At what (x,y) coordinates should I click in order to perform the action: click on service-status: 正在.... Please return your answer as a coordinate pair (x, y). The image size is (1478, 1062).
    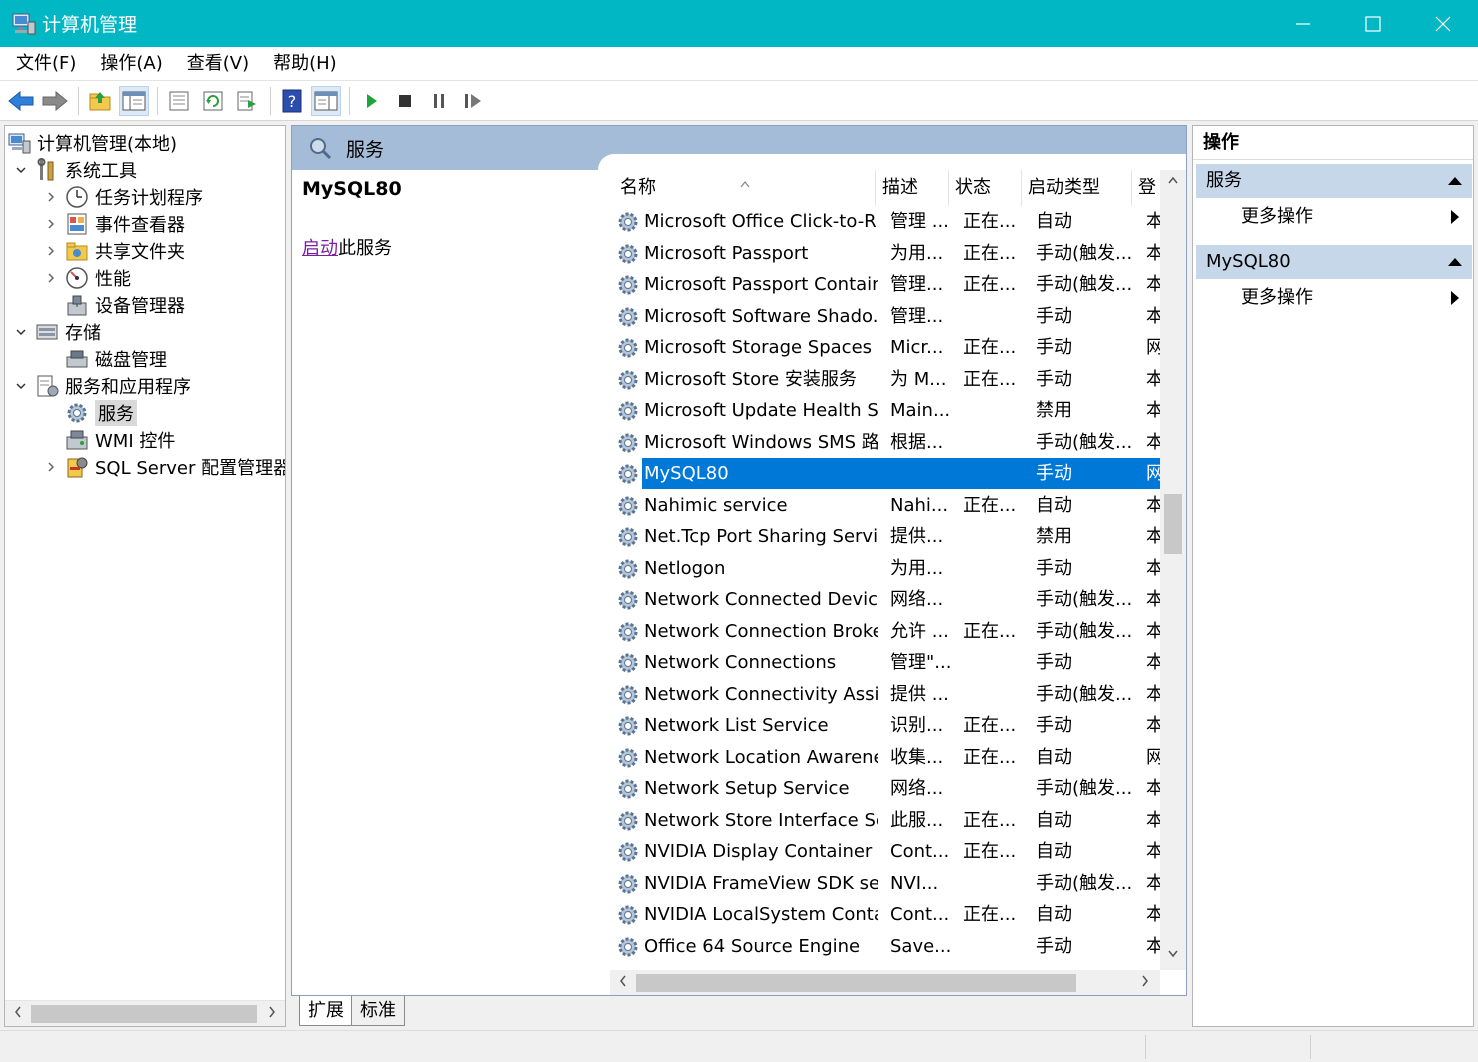
    Looking at the image, I should click on (990, 631).